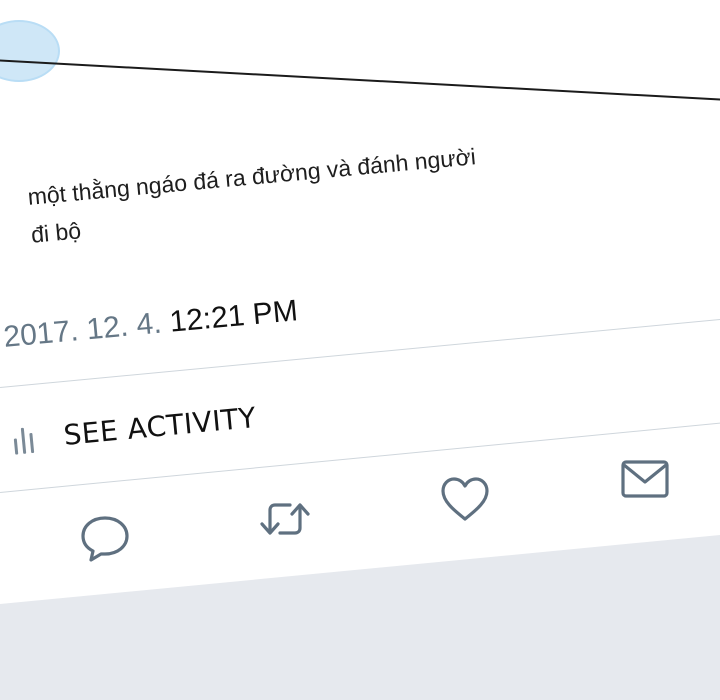 The image size is (720, 700). I want to click on heart-icon, so click(465, 499).